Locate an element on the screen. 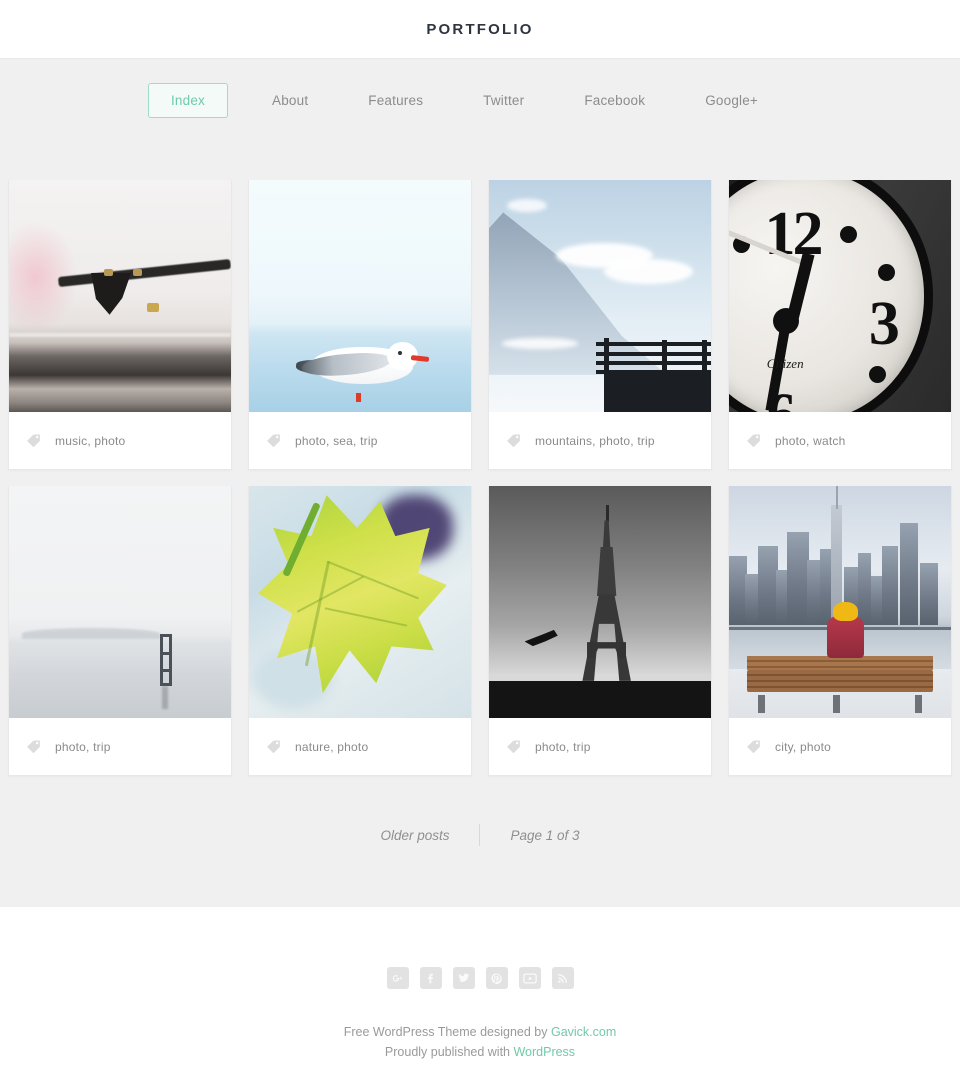  twitter-icon is located at coordinates (463, 978).